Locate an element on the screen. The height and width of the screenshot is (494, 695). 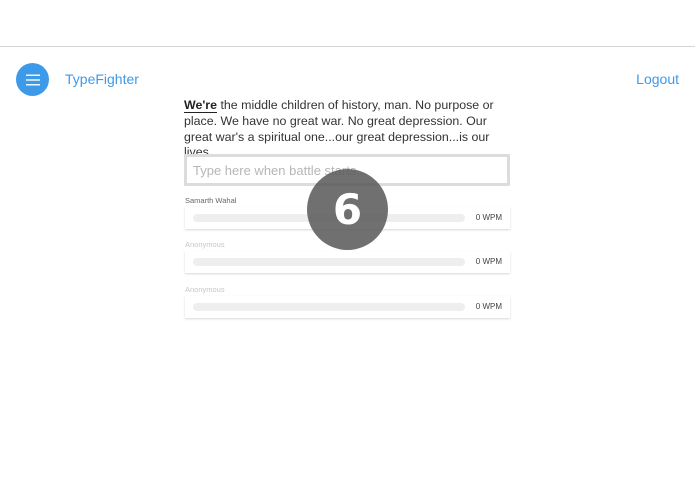
current-word: We're is located at coordinates (201, 105).